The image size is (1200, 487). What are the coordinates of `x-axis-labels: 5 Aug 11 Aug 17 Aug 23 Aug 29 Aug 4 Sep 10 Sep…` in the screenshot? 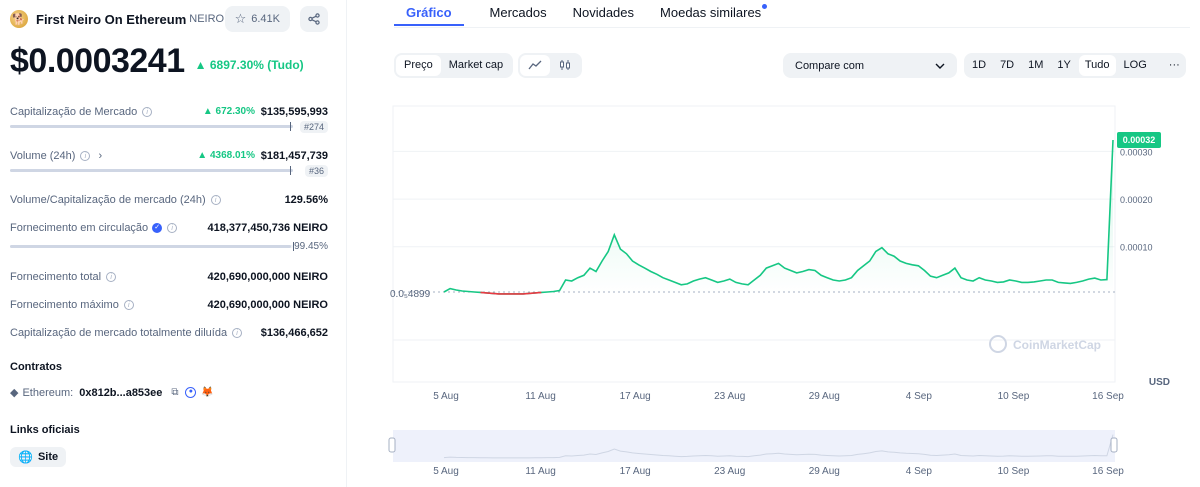 It's located at (778, 396).